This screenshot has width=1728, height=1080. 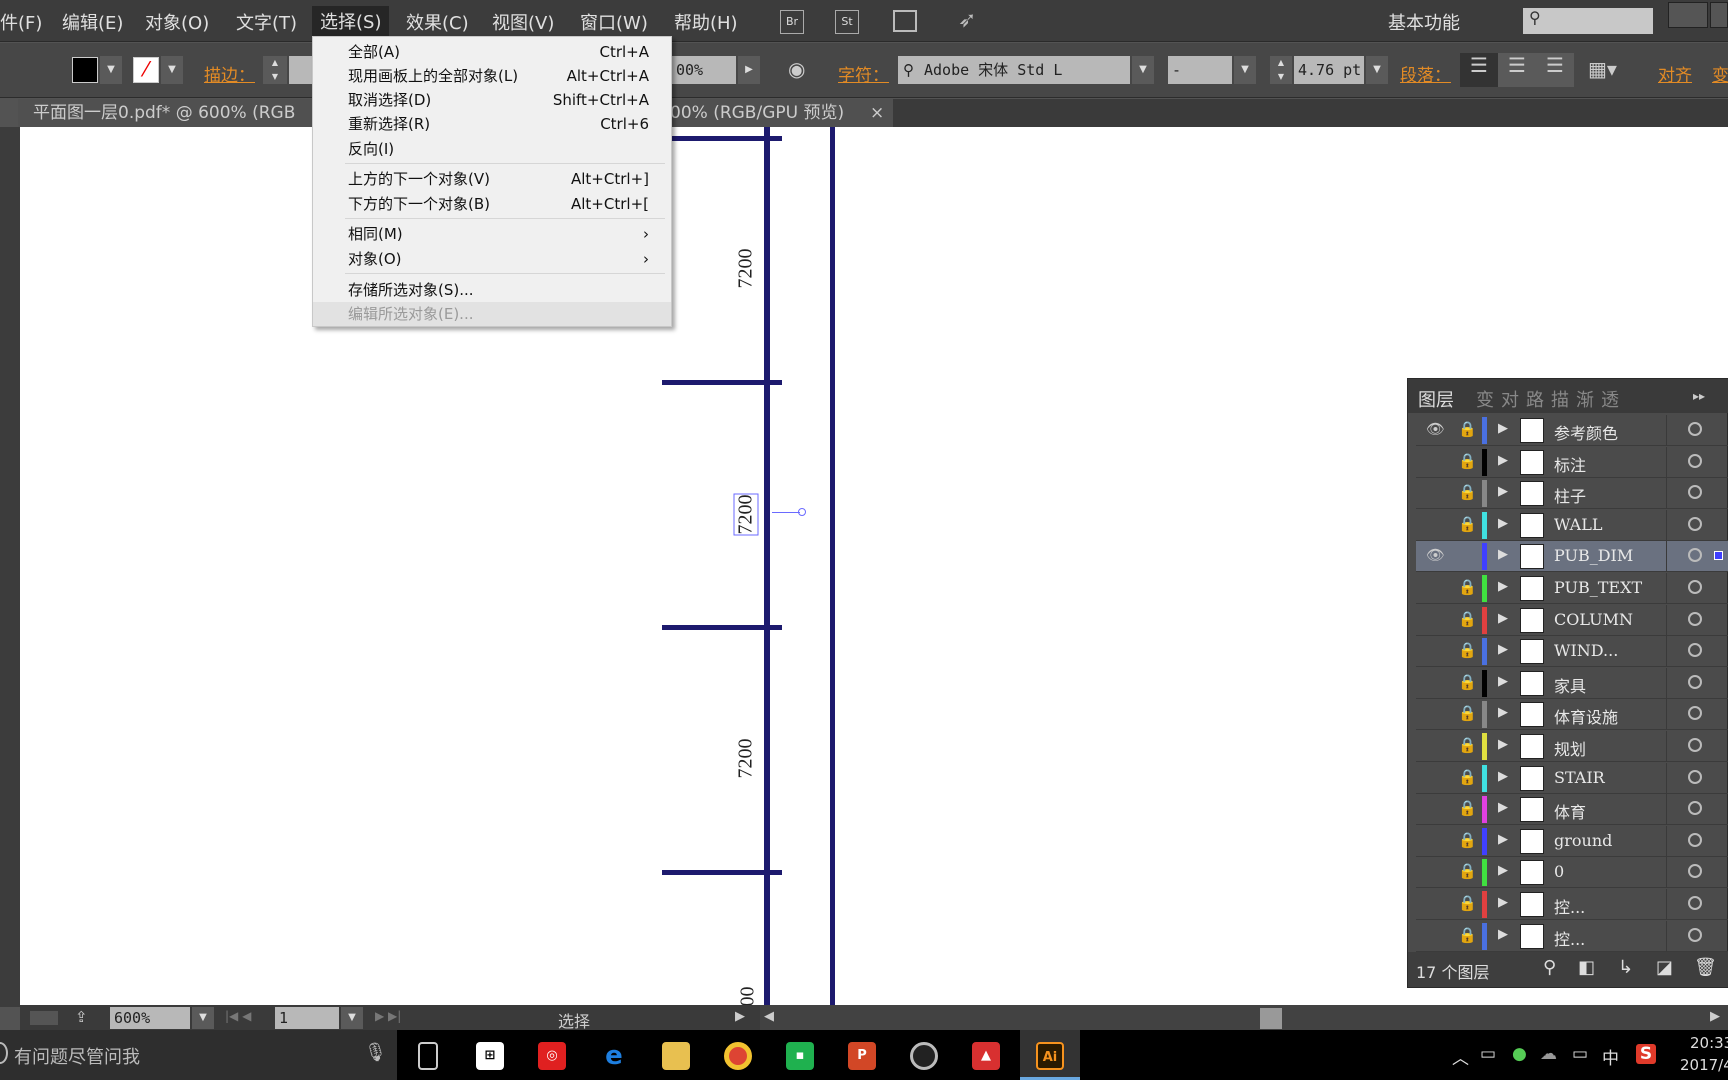 What do you see at coordinates (85, 70) in the screenshot?
I see `fill-swatch` at bounding box center [85, 70].